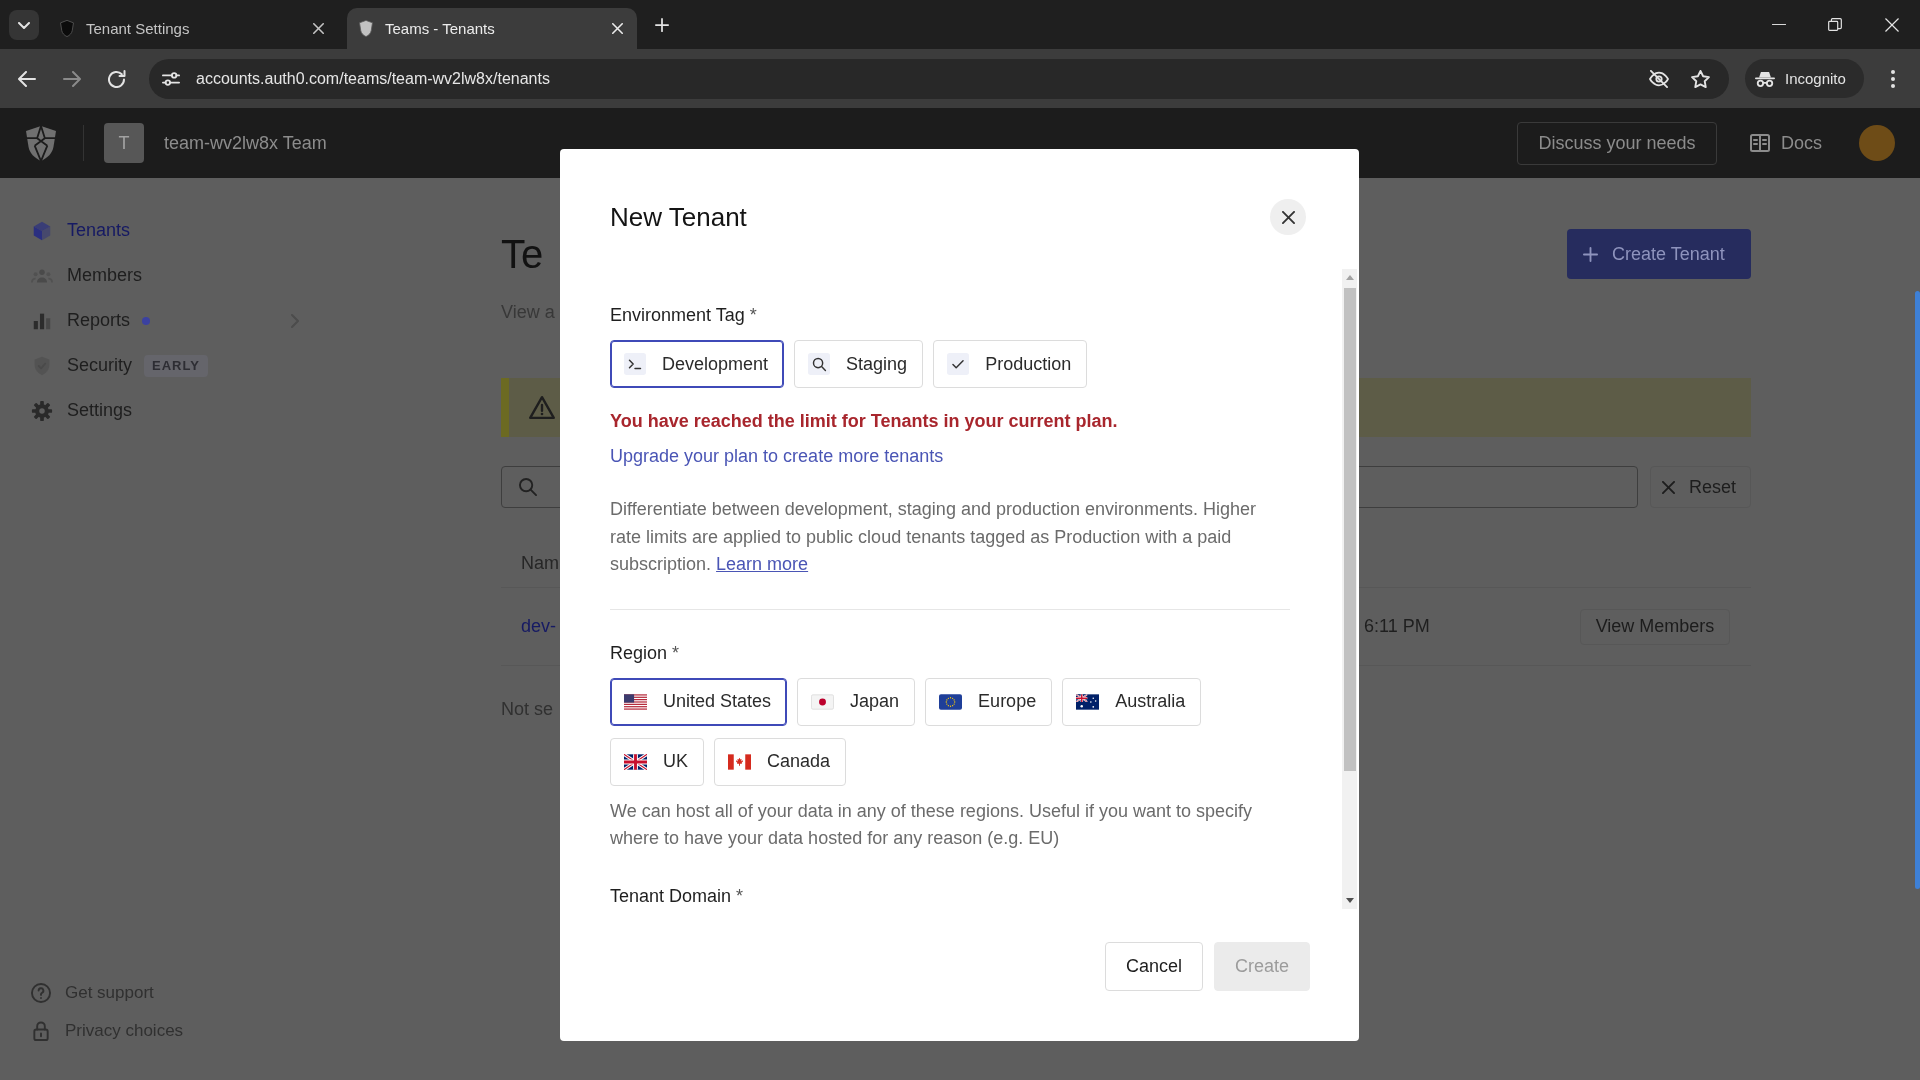 Image resolution: width=1920 pixels, height=1080 pixels. What do you see at coordinates (635, 364) in the screenshot?
I see `terminal-prompt-icon` at bounding box center [635, 364].